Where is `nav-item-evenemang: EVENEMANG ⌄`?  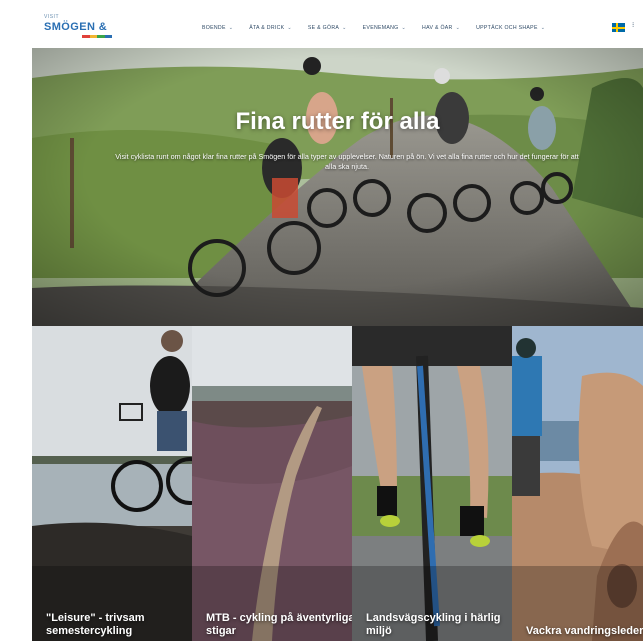
nav-item-evenemang: EVENEMANG ⌄ is located at coordinates (384, 28).